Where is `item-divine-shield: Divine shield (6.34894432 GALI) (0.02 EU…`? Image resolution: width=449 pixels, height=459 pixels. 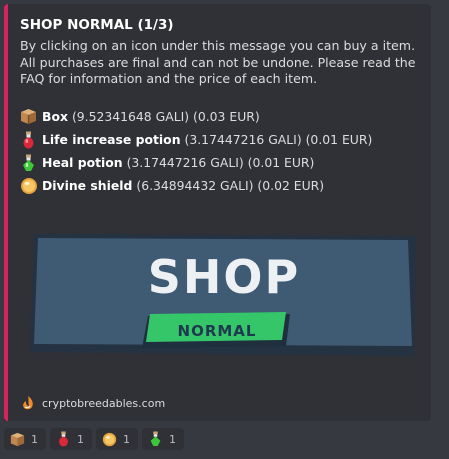 item-divine-shield: Divine shield (6.34894432 GALI) (0.02 EU… is located at coordinates (196, 185).